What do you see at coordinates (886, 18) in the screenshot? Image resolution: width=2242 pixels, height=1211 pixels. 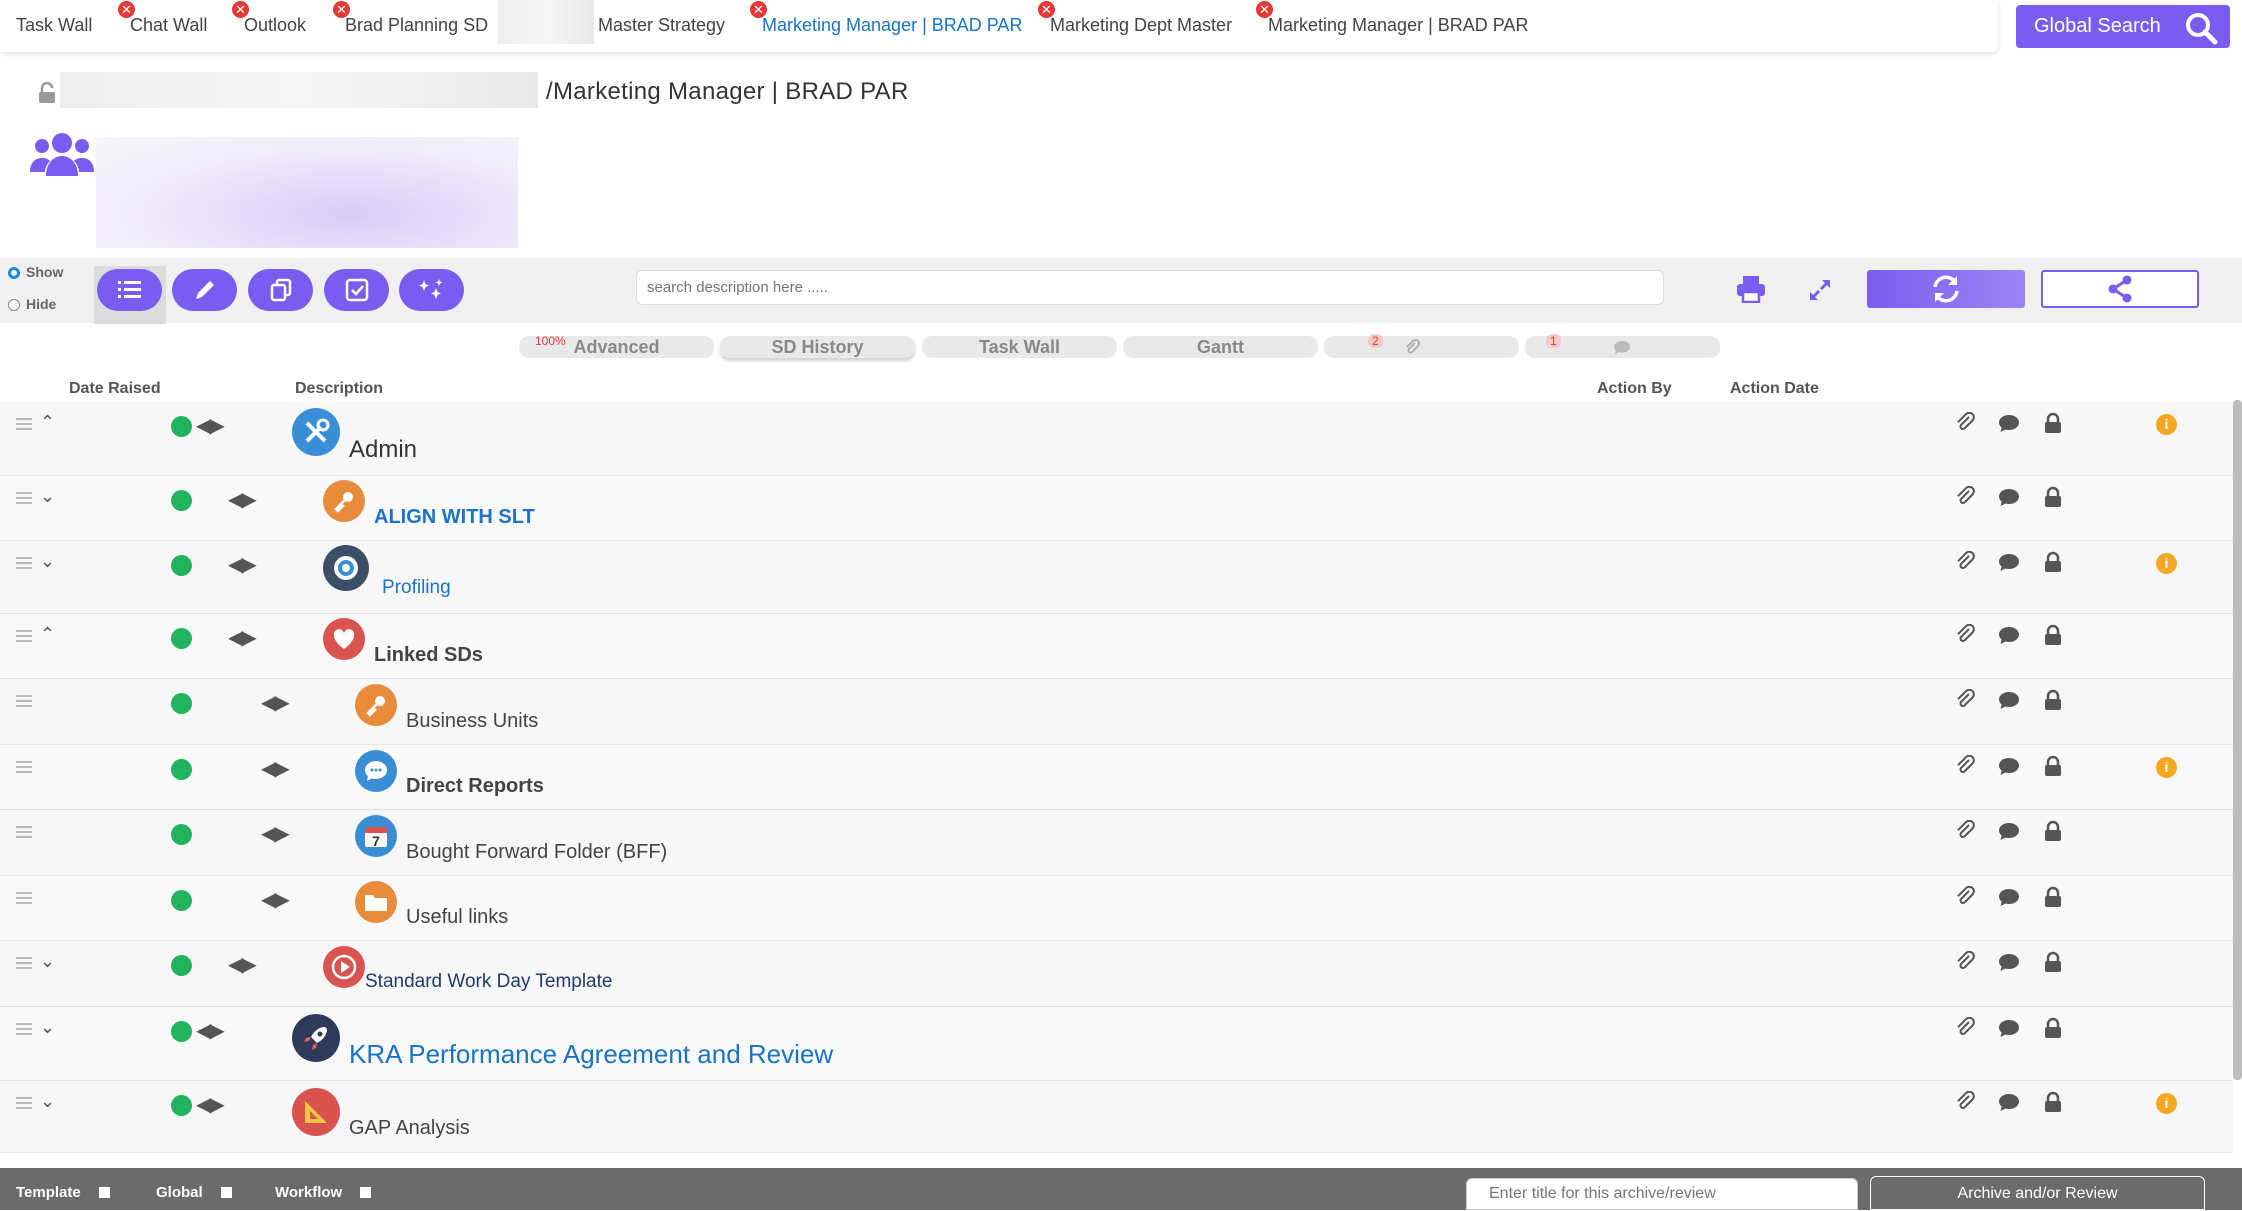 I see `tab-marketing-manager-active: ✕ Marketing Manager | BRAD PAR` at bounding box center [886, 18].